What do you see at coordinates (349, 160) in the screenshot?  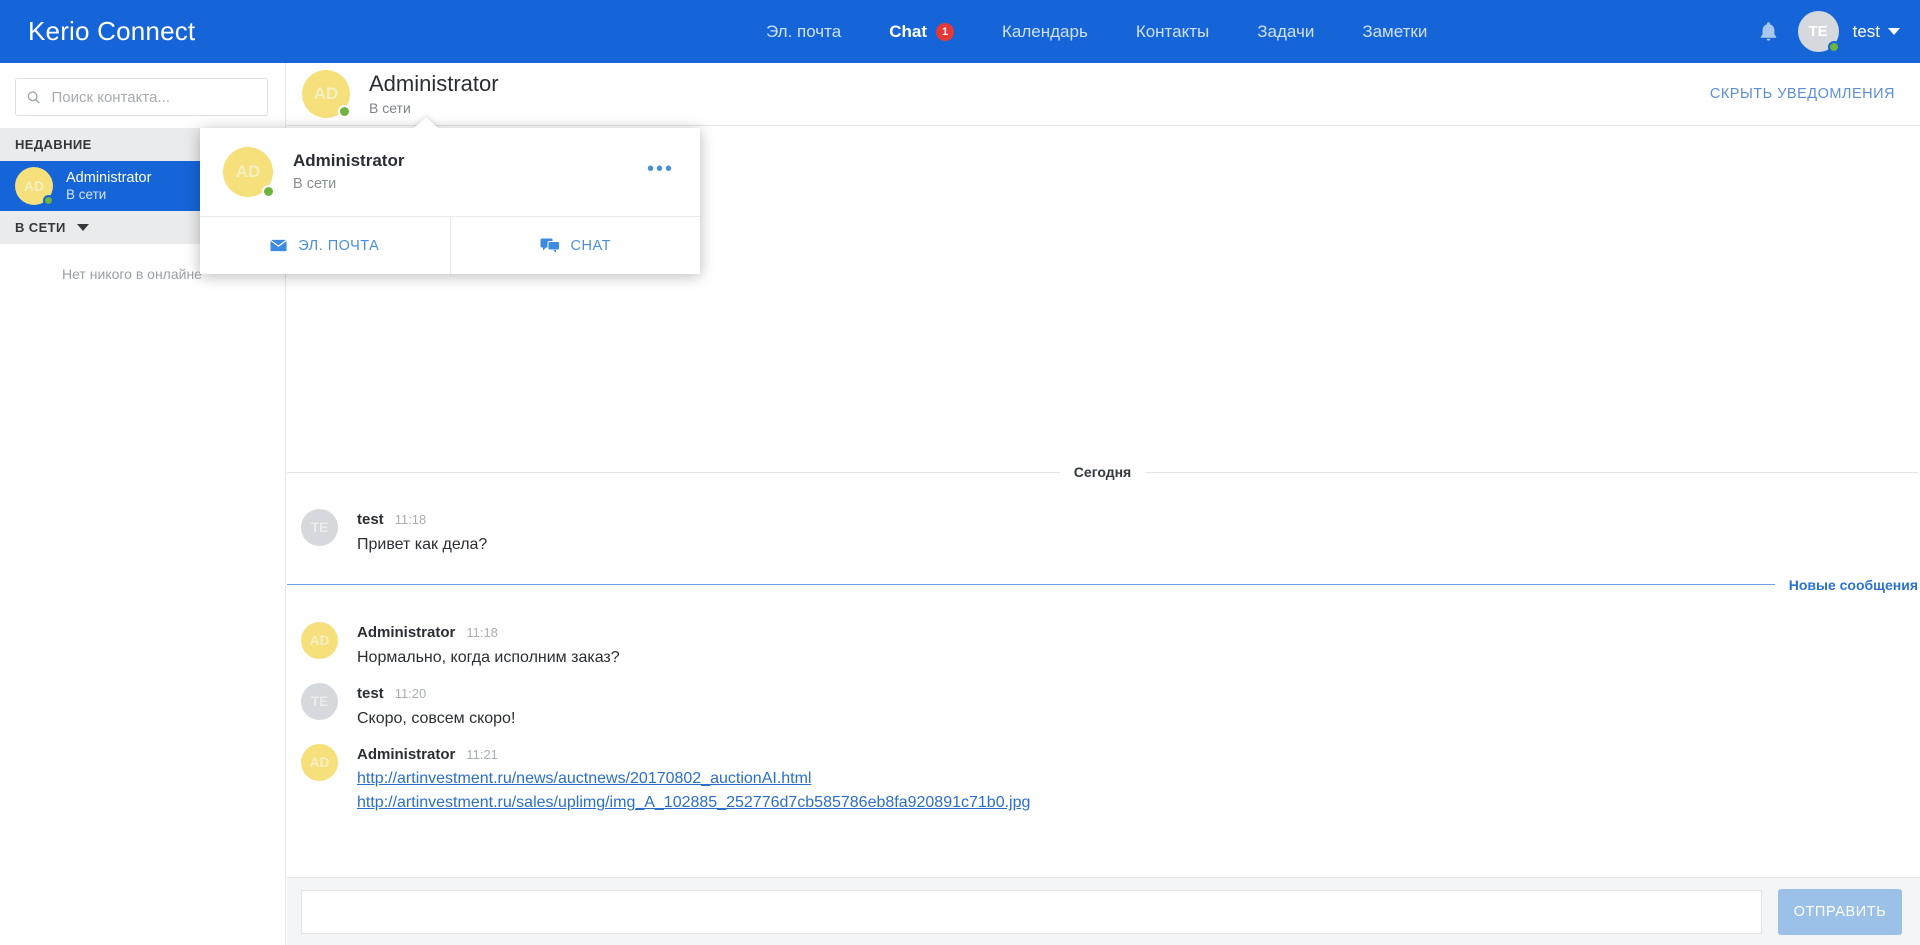 I see `contact-popup-name: Administrator` at bounding box center [349, 160].